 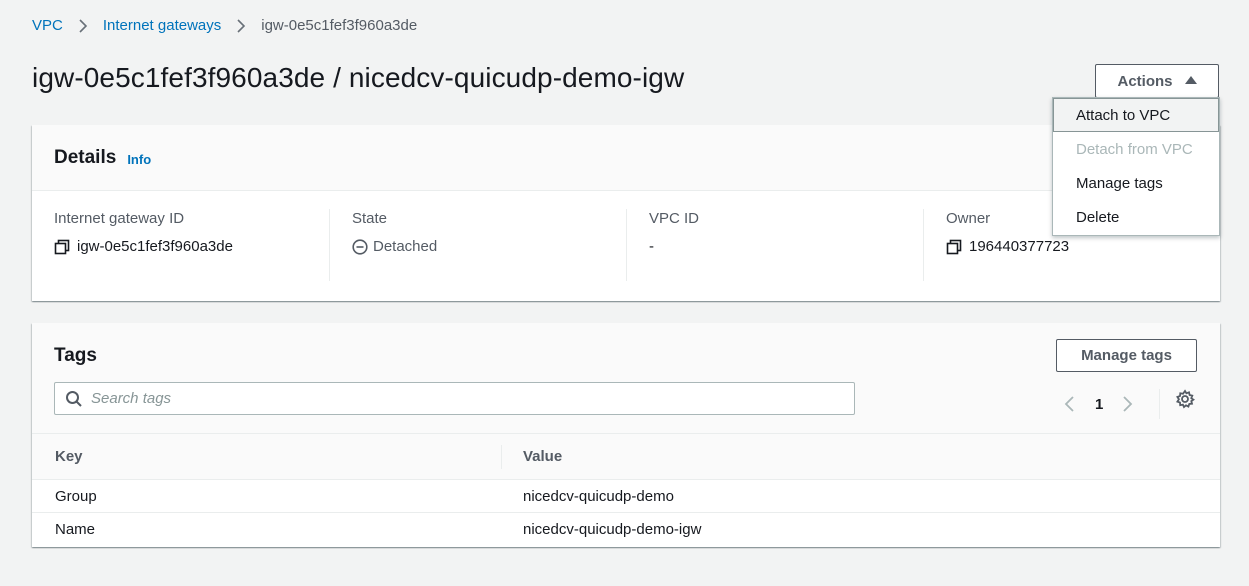 I want to click on state-value: Detached, so click(x=405, y=246).